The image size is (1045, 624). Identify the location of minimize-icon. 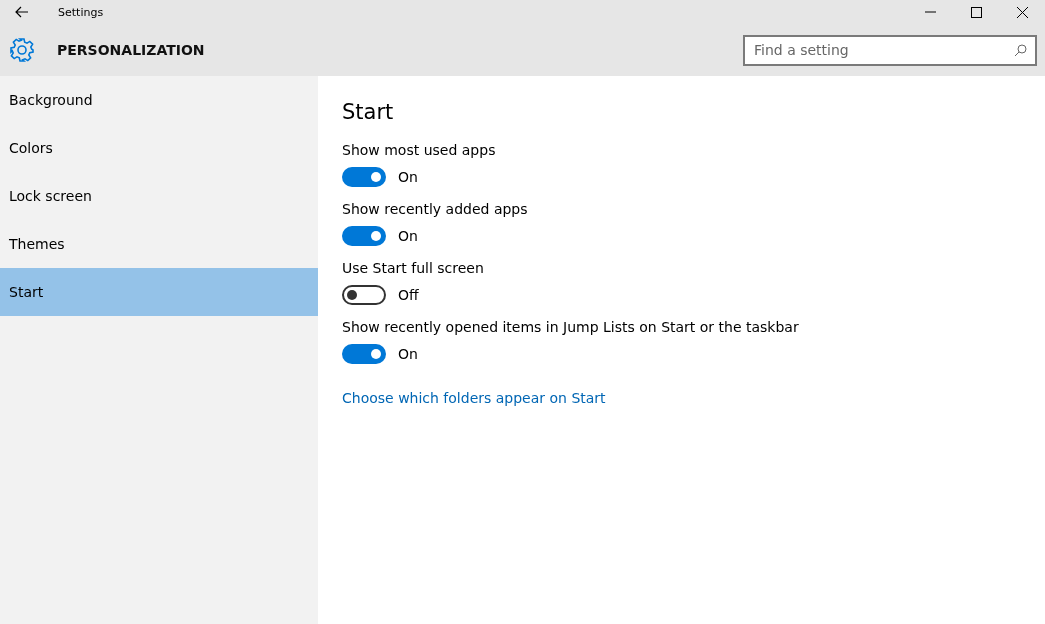
(930, 12).